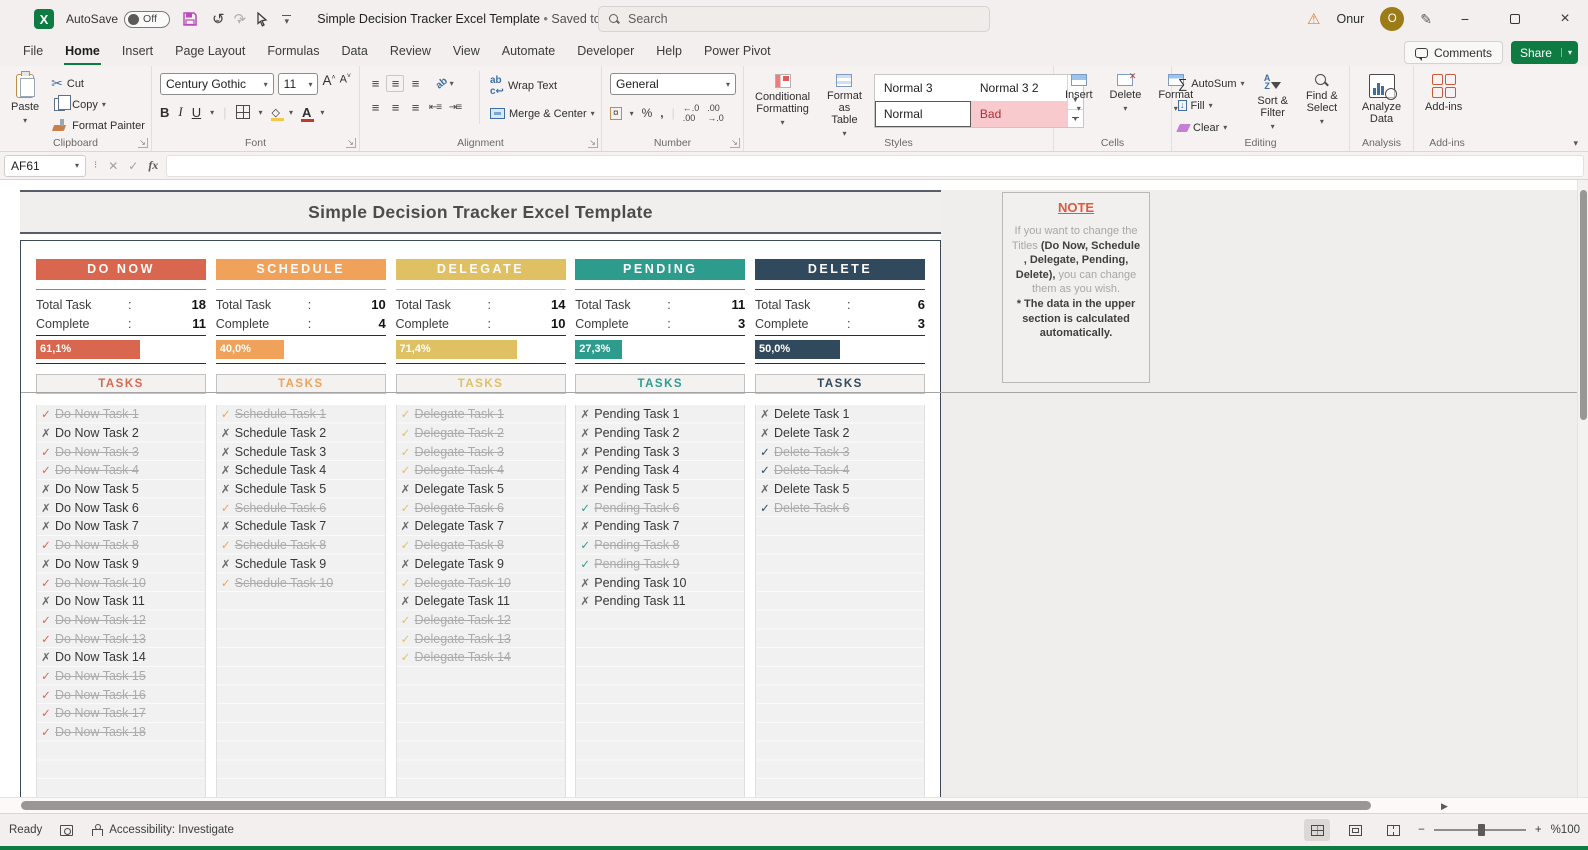 This screenshot has height=850, width=1588. What do you see at coordinates (1421, 830) in the screenshot?
I see `zoom-out-button: −` at bounding box center [1421, 830].